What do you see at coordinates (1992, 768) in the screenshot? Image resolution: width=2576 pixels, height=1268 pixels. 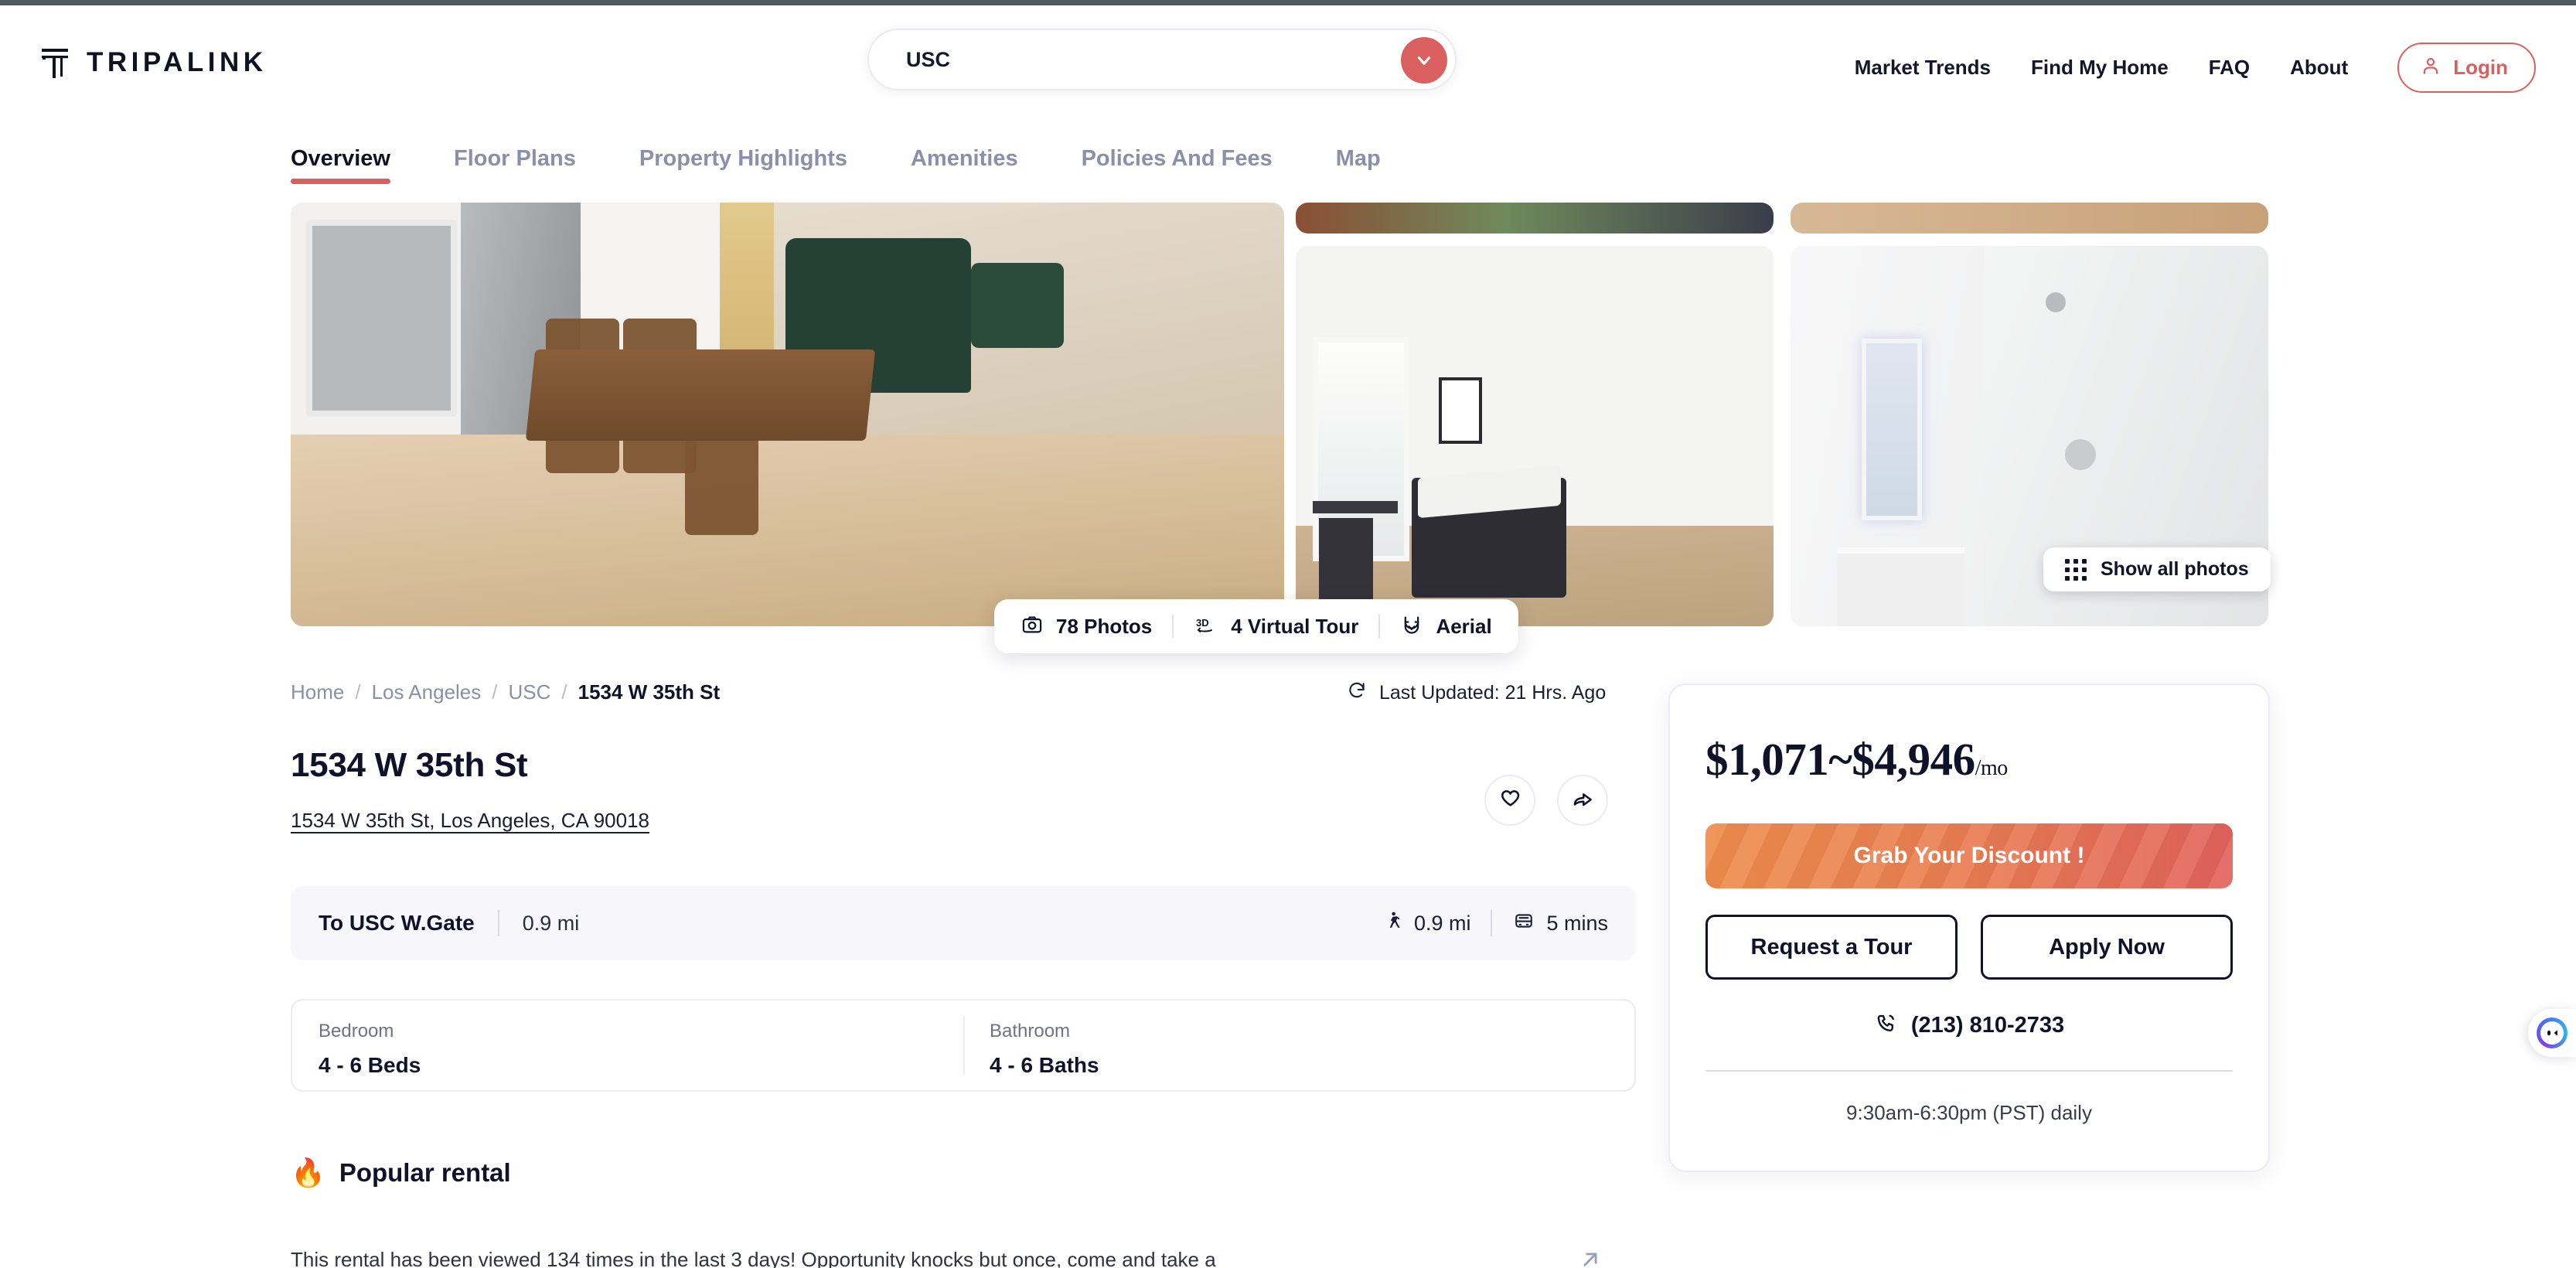 I see `price-unit: /mo` at bounding box center [1992, 768].